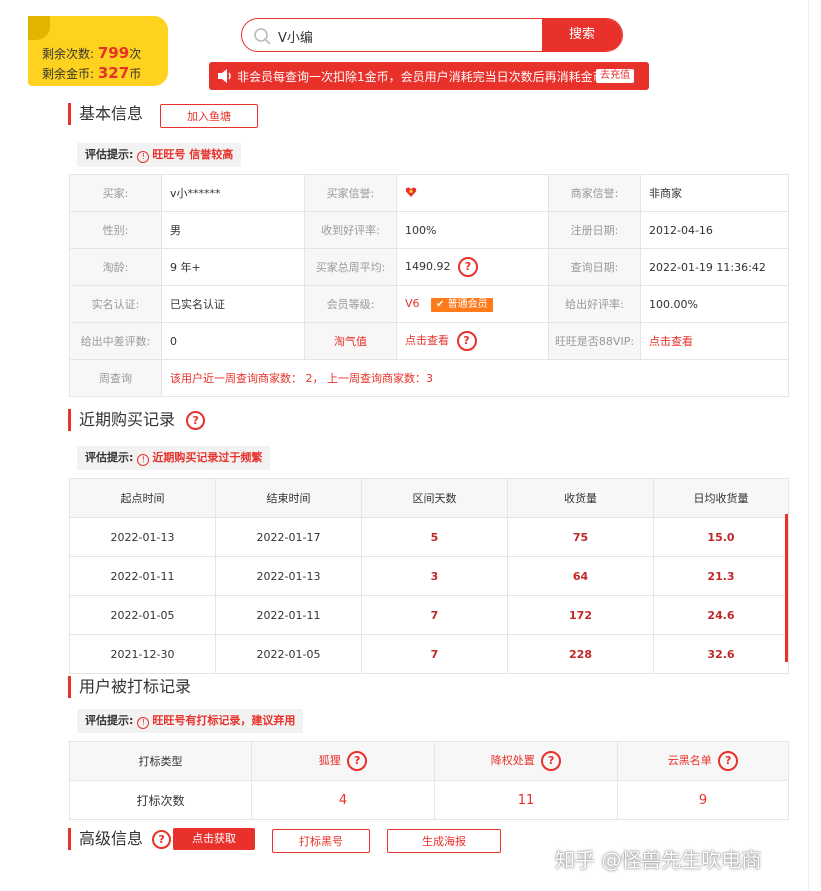  What do you see at coordinates (92, 73) in the screenshot?
I see `remaining-coins: 剩余金币: 327币` at bounding box center [92, 73].